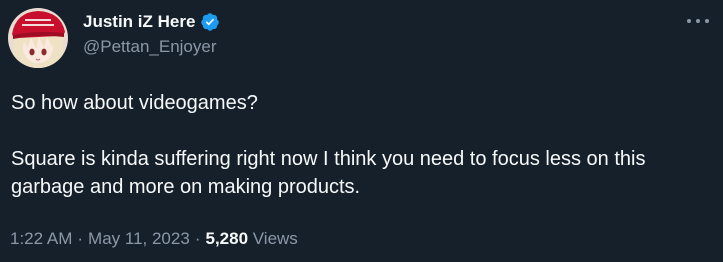 The width and height of the screenshot is (723, 262). Describe the element at coordinates (275, 238) in the screenshot. I see `views-label: Views` at that location.